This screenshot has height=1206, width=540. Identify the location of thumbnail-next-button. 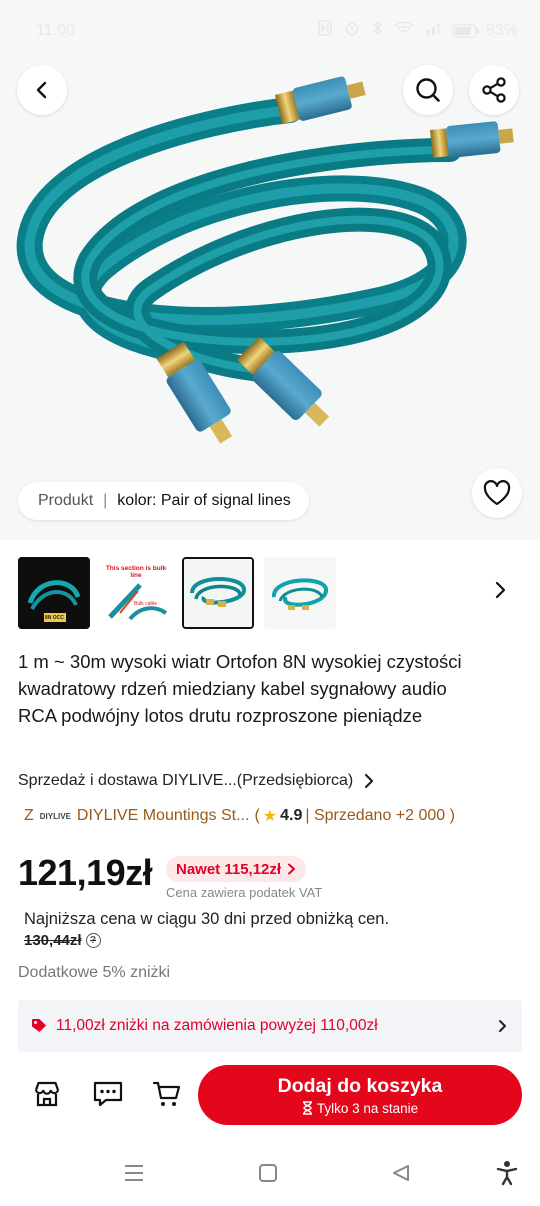
(500, 590).